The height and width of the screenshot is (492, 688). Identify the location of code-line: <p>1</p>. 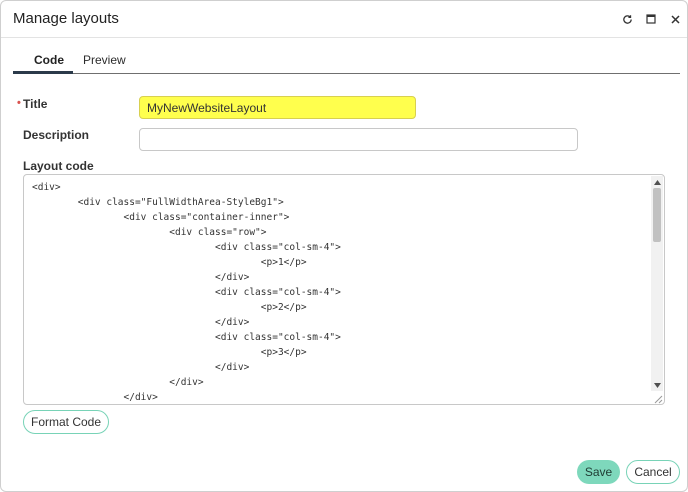
(169, 262).